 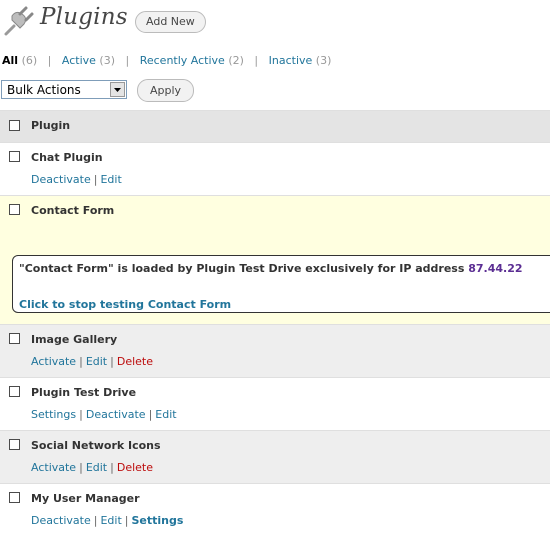 I want to click on apply-button: Apply, so click(x=166, y=90).